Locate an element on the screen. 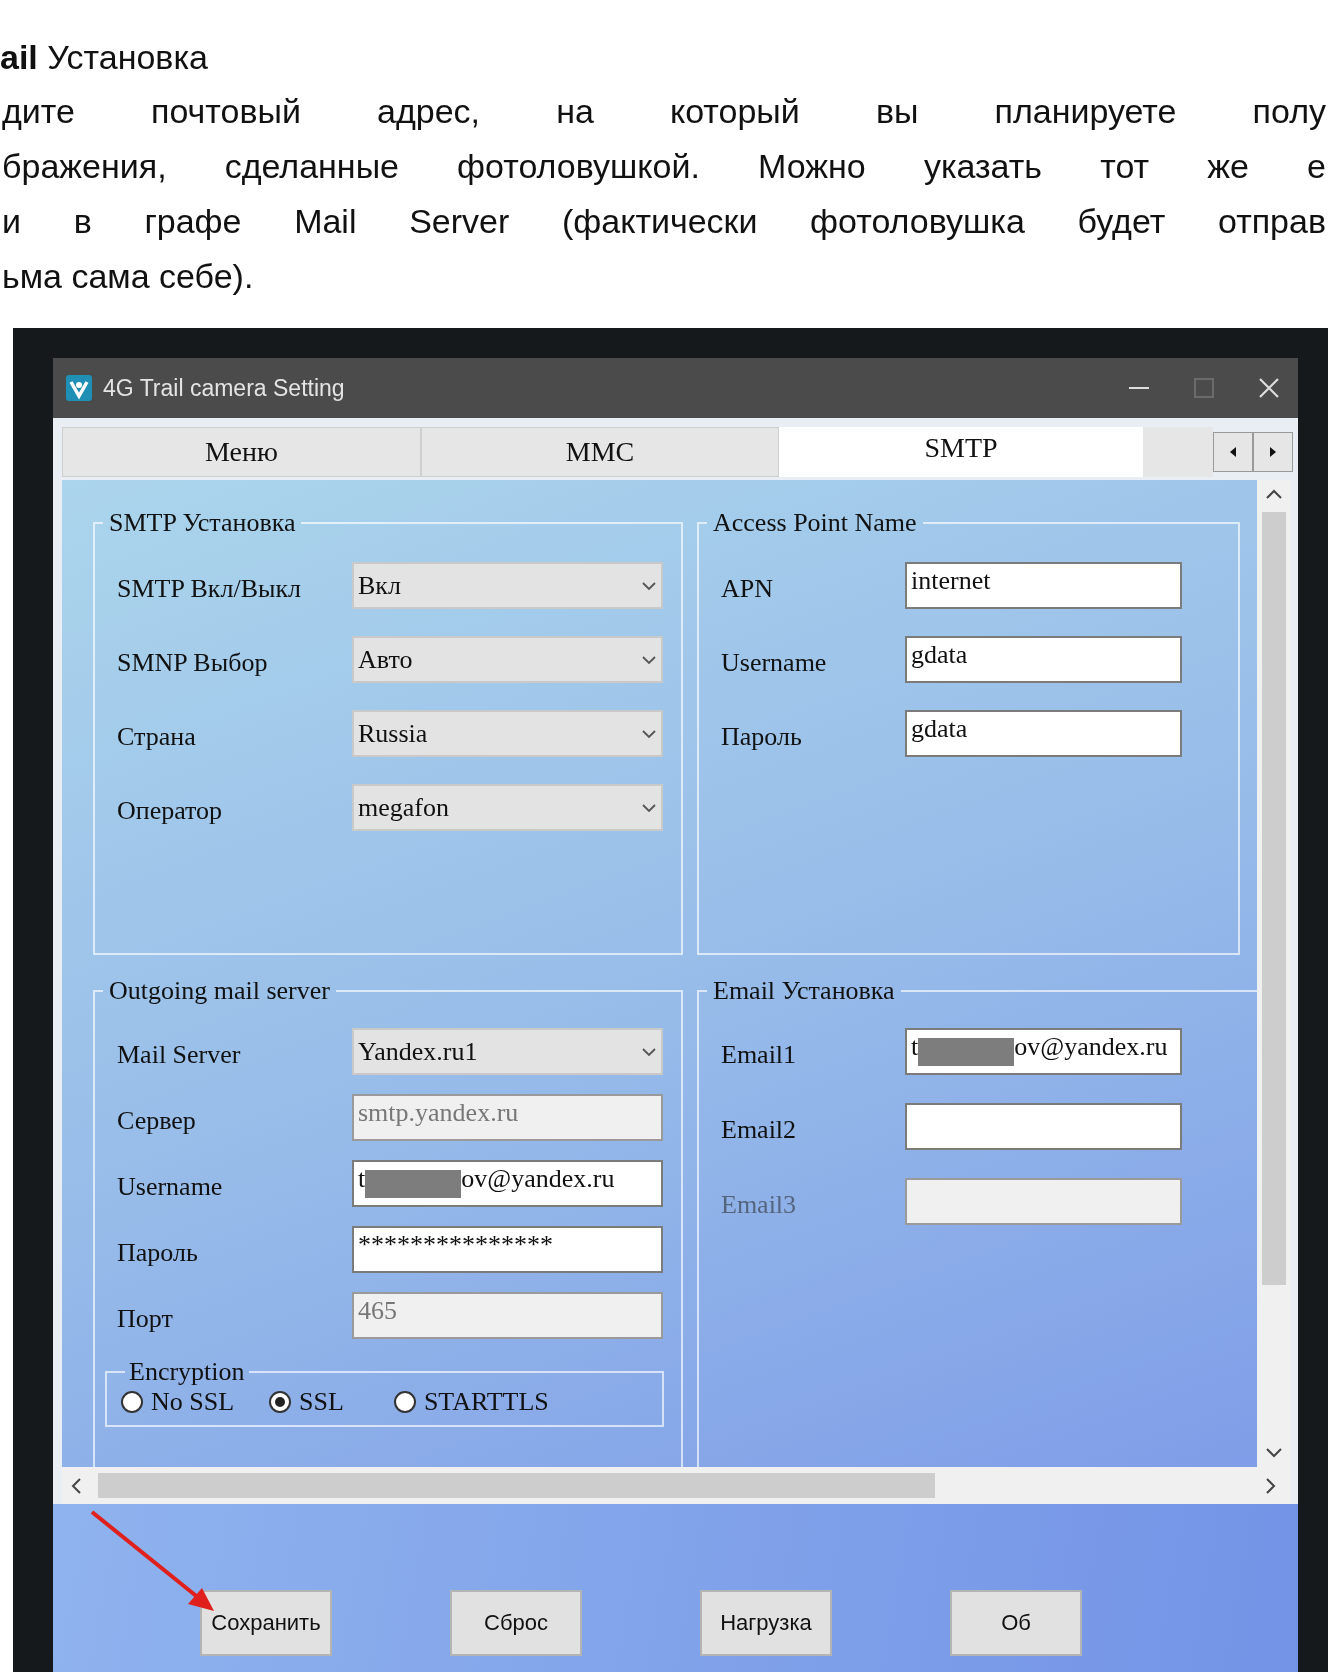 The width and height of the screenshot is (1328, 1672). paragraph-line: и в графе Mail Server (фактически фотоловушка будет отправ is located at coordinates (664, 221).